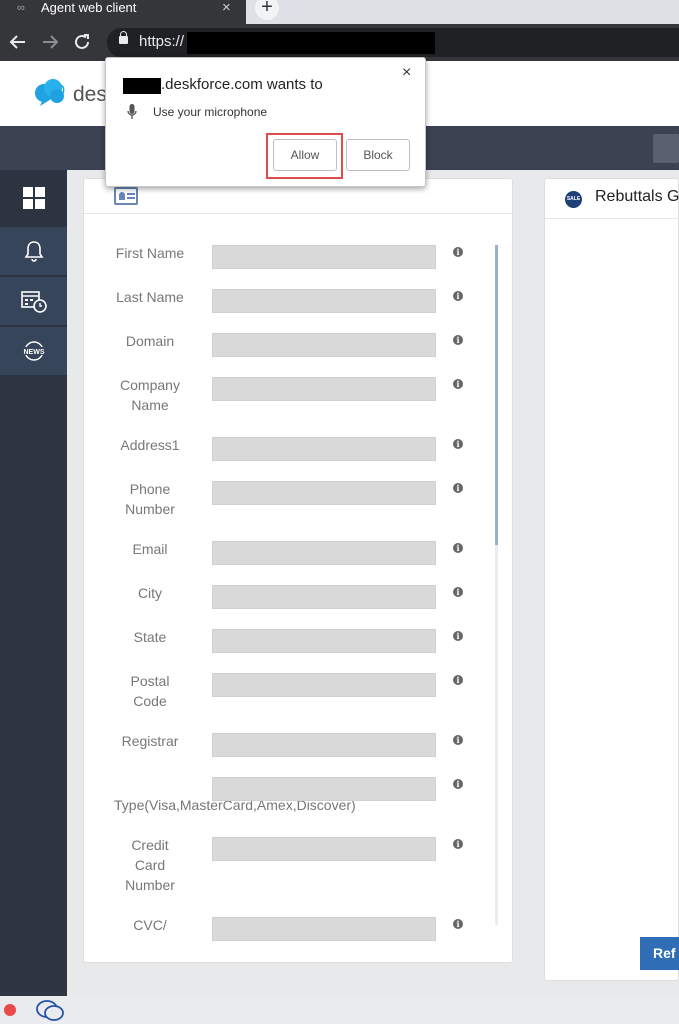 This screenshot has width=679, height=1024. Describe the element at coordinates (150, 385) in the screenshot. I see `field-label-line: Company` at that location.